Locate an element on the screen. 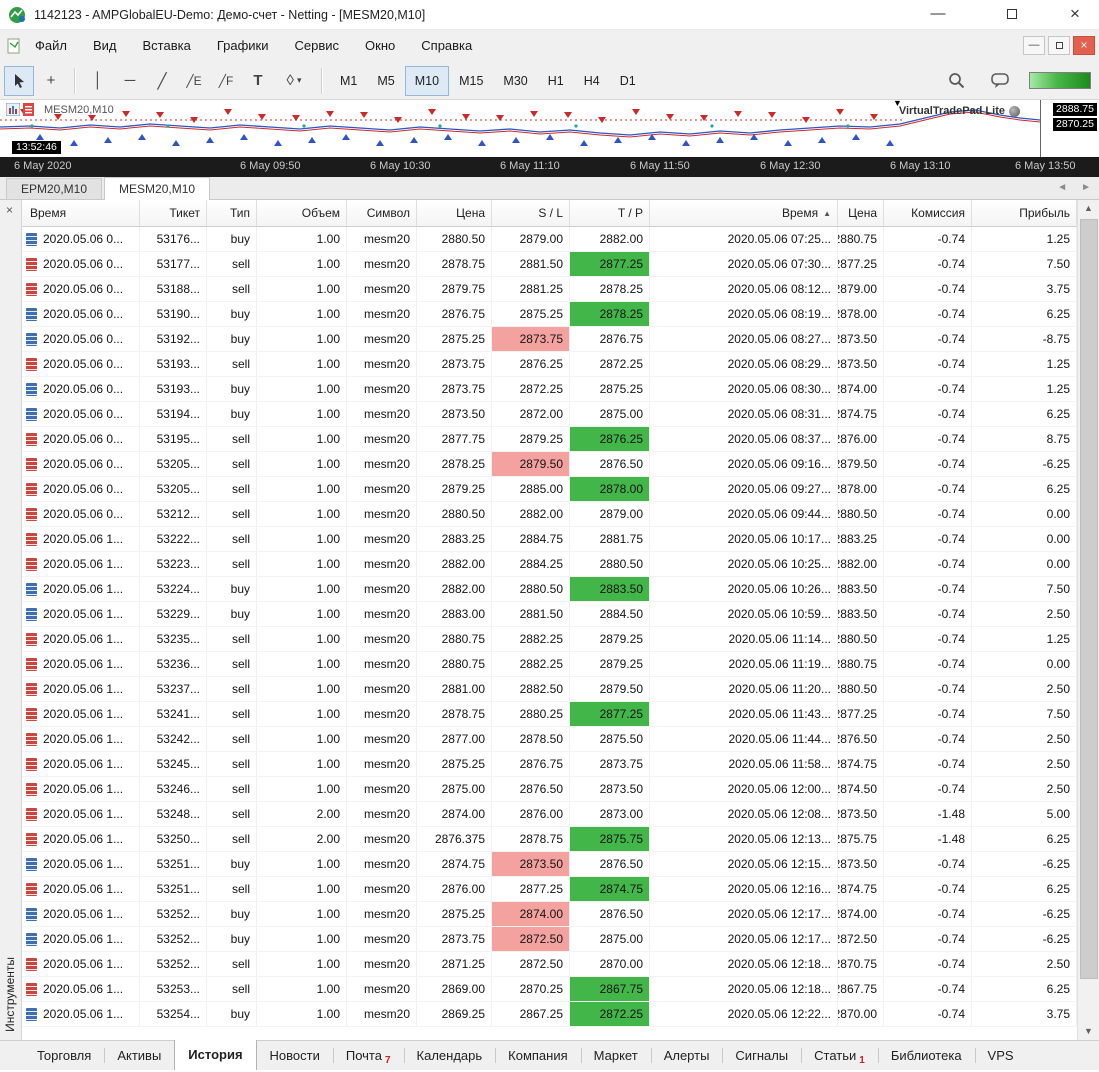 The width and height of the screenshot is (1099, 1072). bottom-tab-library: Библиотека is located at coordinates (926, 1055).